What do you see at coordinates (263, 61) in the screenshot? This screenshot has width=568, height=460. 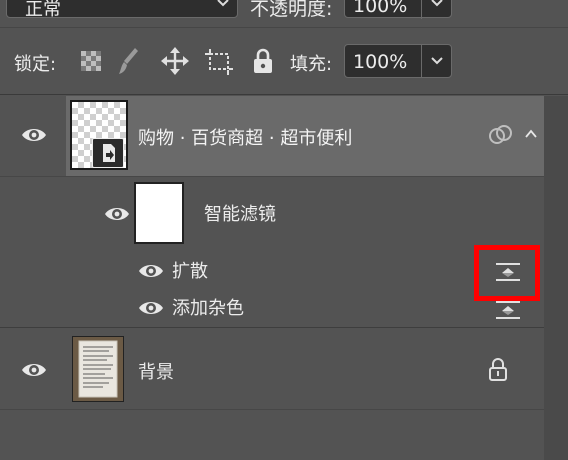 I see `lock-all-icon` at bounding box center [263, 61].